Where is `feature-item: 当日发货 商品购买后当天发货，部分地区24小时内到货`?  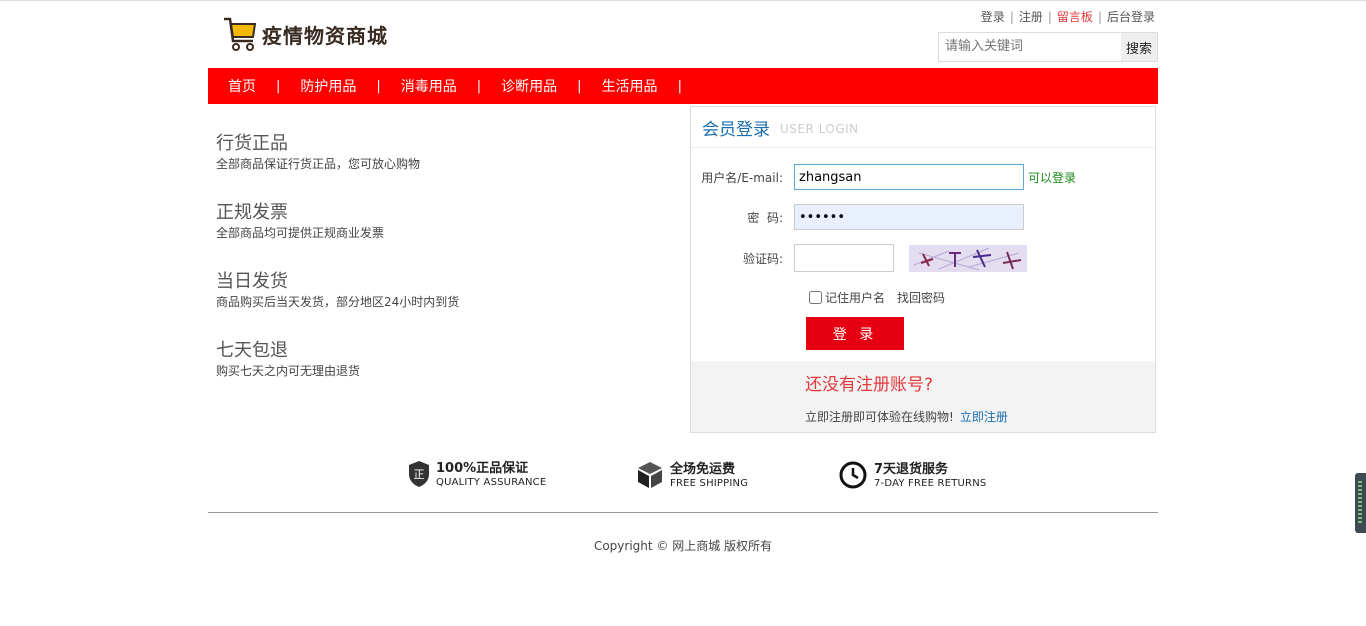 feature-item: 当日发货 商品购买后当天发货，部分地区24小时内到货 is located at coordinates (436, 302).